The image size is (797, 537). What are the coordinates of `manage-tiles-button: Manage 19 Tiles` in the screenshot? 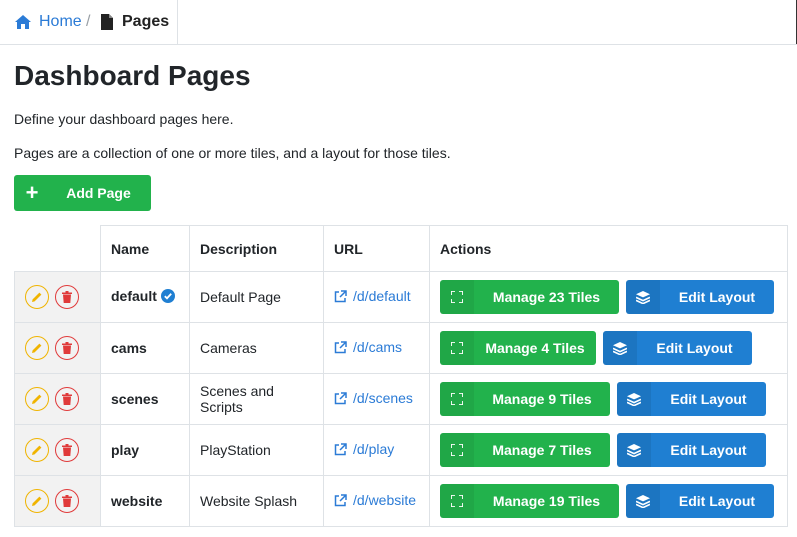 It's located at (529, 501).